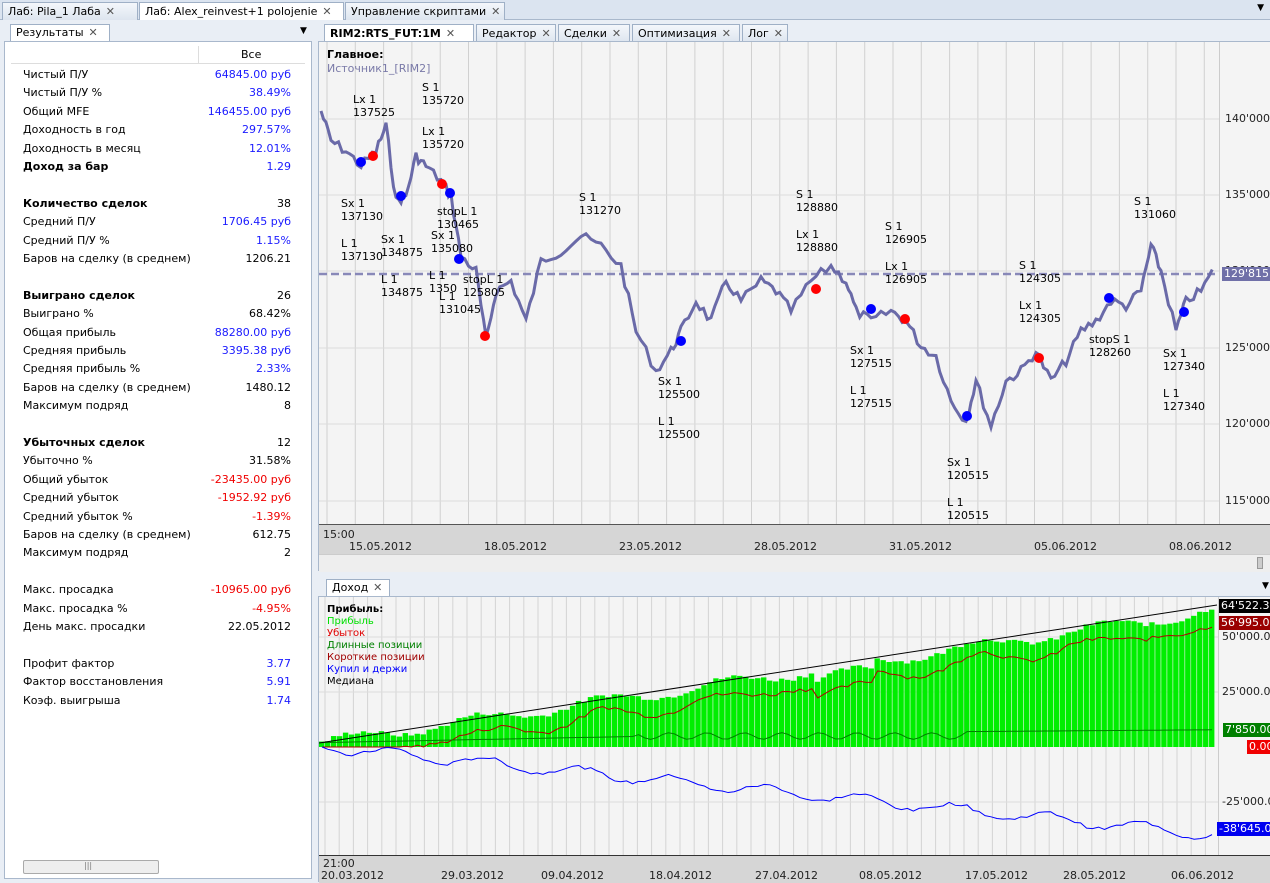  What do you see at coordinates (76, 553) in the screenshot?
I see `row-label: Максимум подряд` at bounding box center [76, 553].